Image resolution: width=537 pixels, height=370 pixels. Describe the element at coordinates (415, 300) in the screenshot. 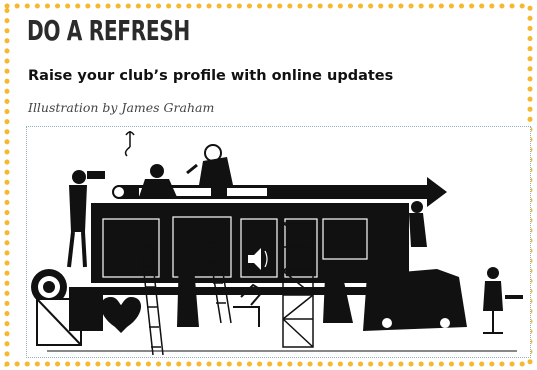

I see `vehicle-shape` at that location.